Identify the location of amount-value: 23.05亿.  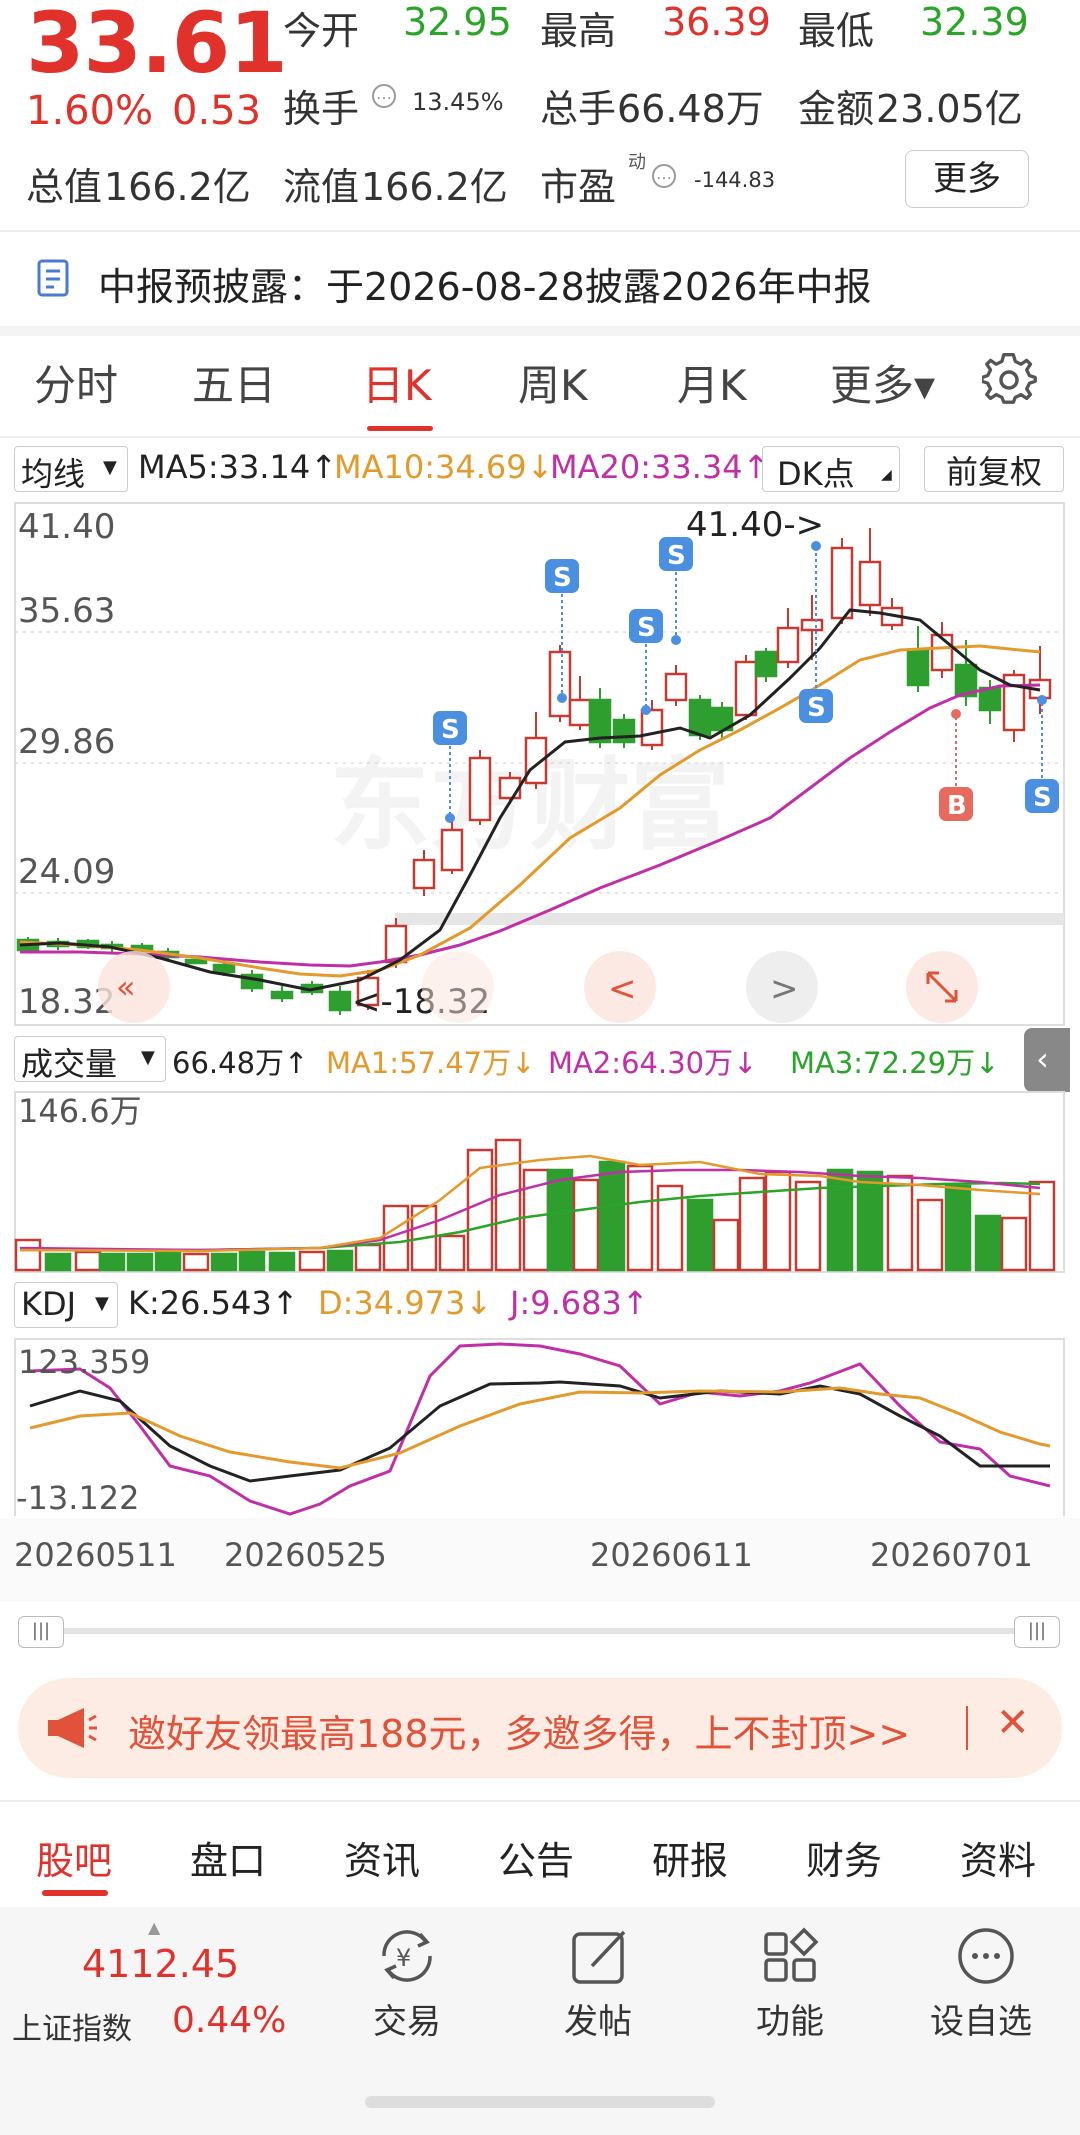
(949, 109).